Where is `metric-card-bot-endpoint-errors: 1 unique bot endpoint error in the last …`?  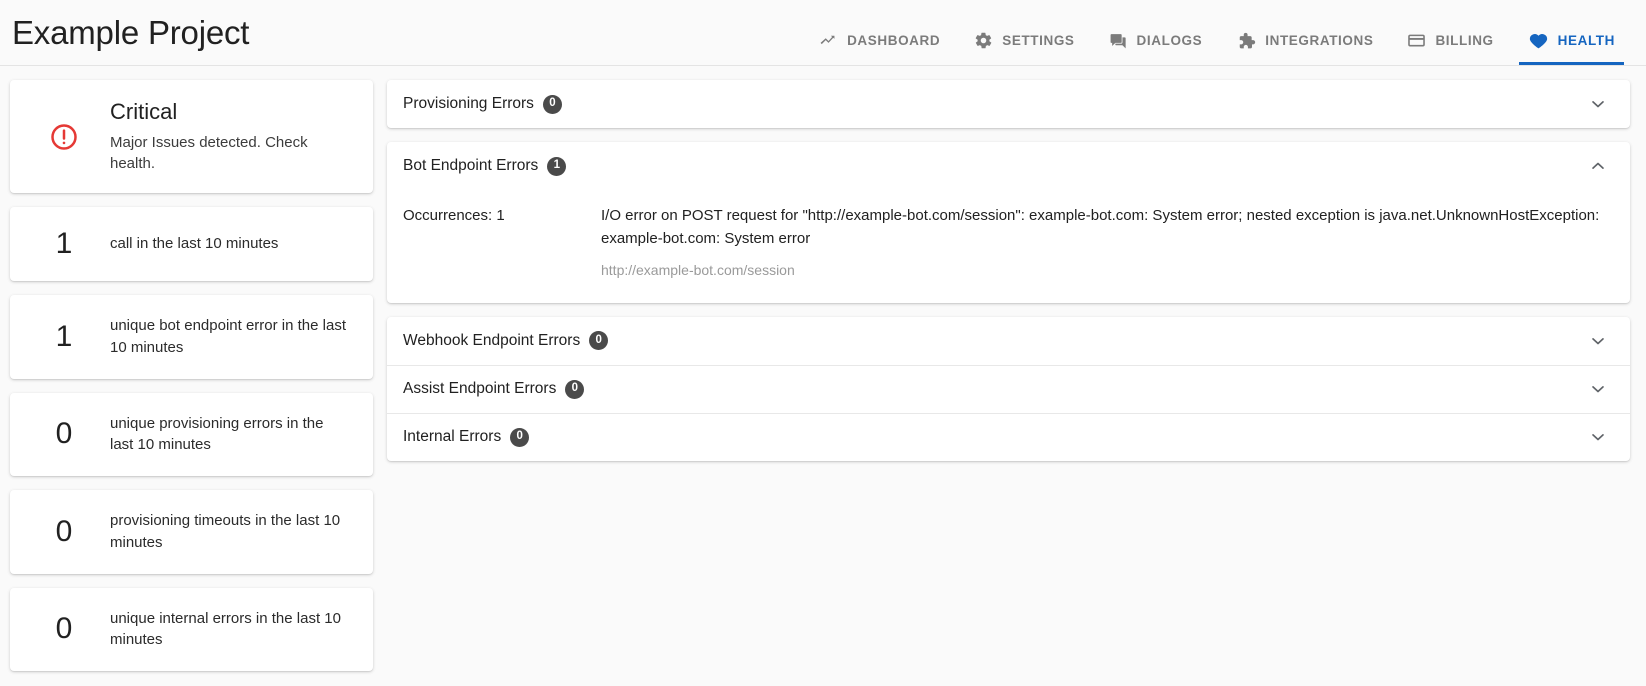
metric-card-bot-endpoint-errors: 1 unique bot endpoint error in the last … is located at coordinates (191, 337).